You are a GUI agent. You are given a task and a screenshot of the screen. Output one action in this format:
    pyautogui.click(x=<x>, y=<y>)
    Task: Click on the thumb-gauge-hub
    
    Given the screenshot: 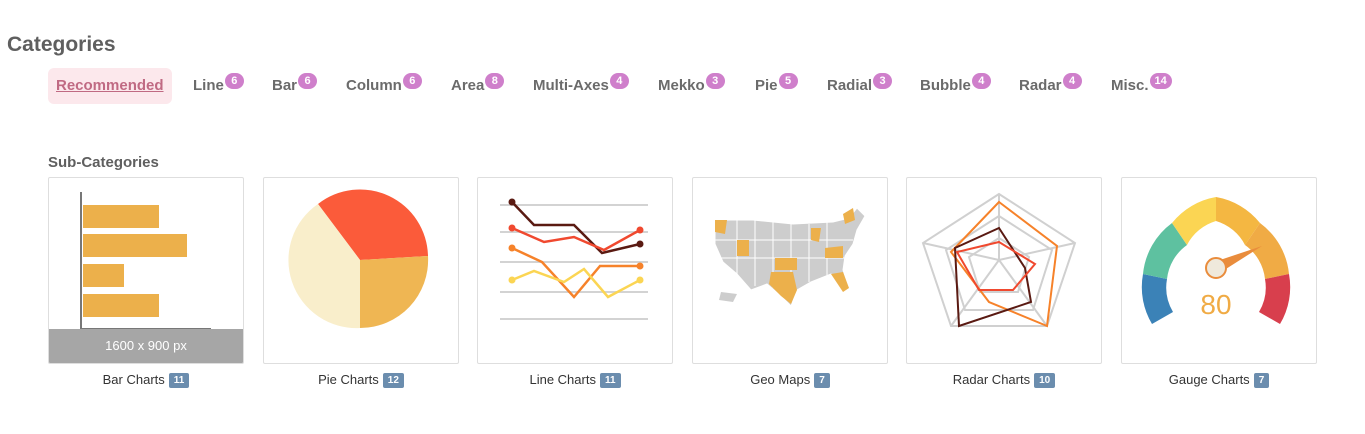 What is the action you would take?
    pyautogui.click(x=1216, y=268)
    